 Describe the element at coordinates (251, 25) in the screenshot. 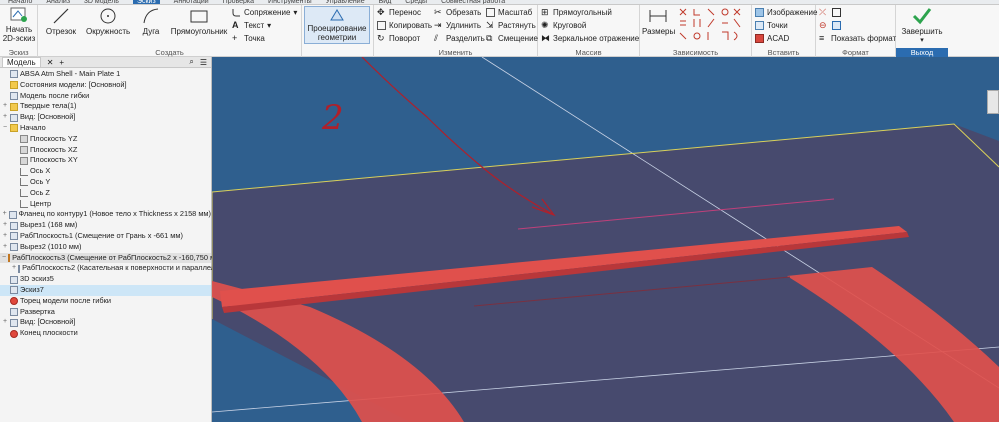

I see `text-button: A Текст ▾` at that location.